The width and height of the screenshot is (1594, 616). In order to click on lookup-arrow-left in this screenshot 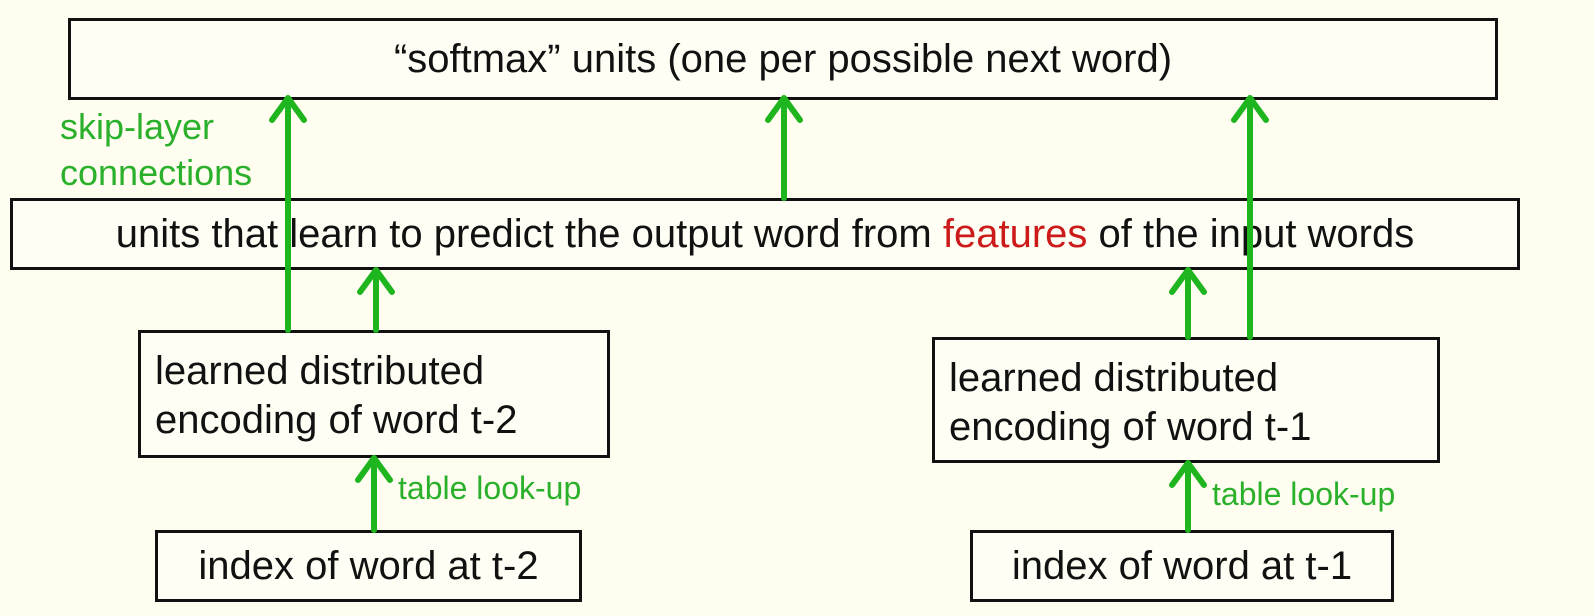, I will do `click(374, 494)`.